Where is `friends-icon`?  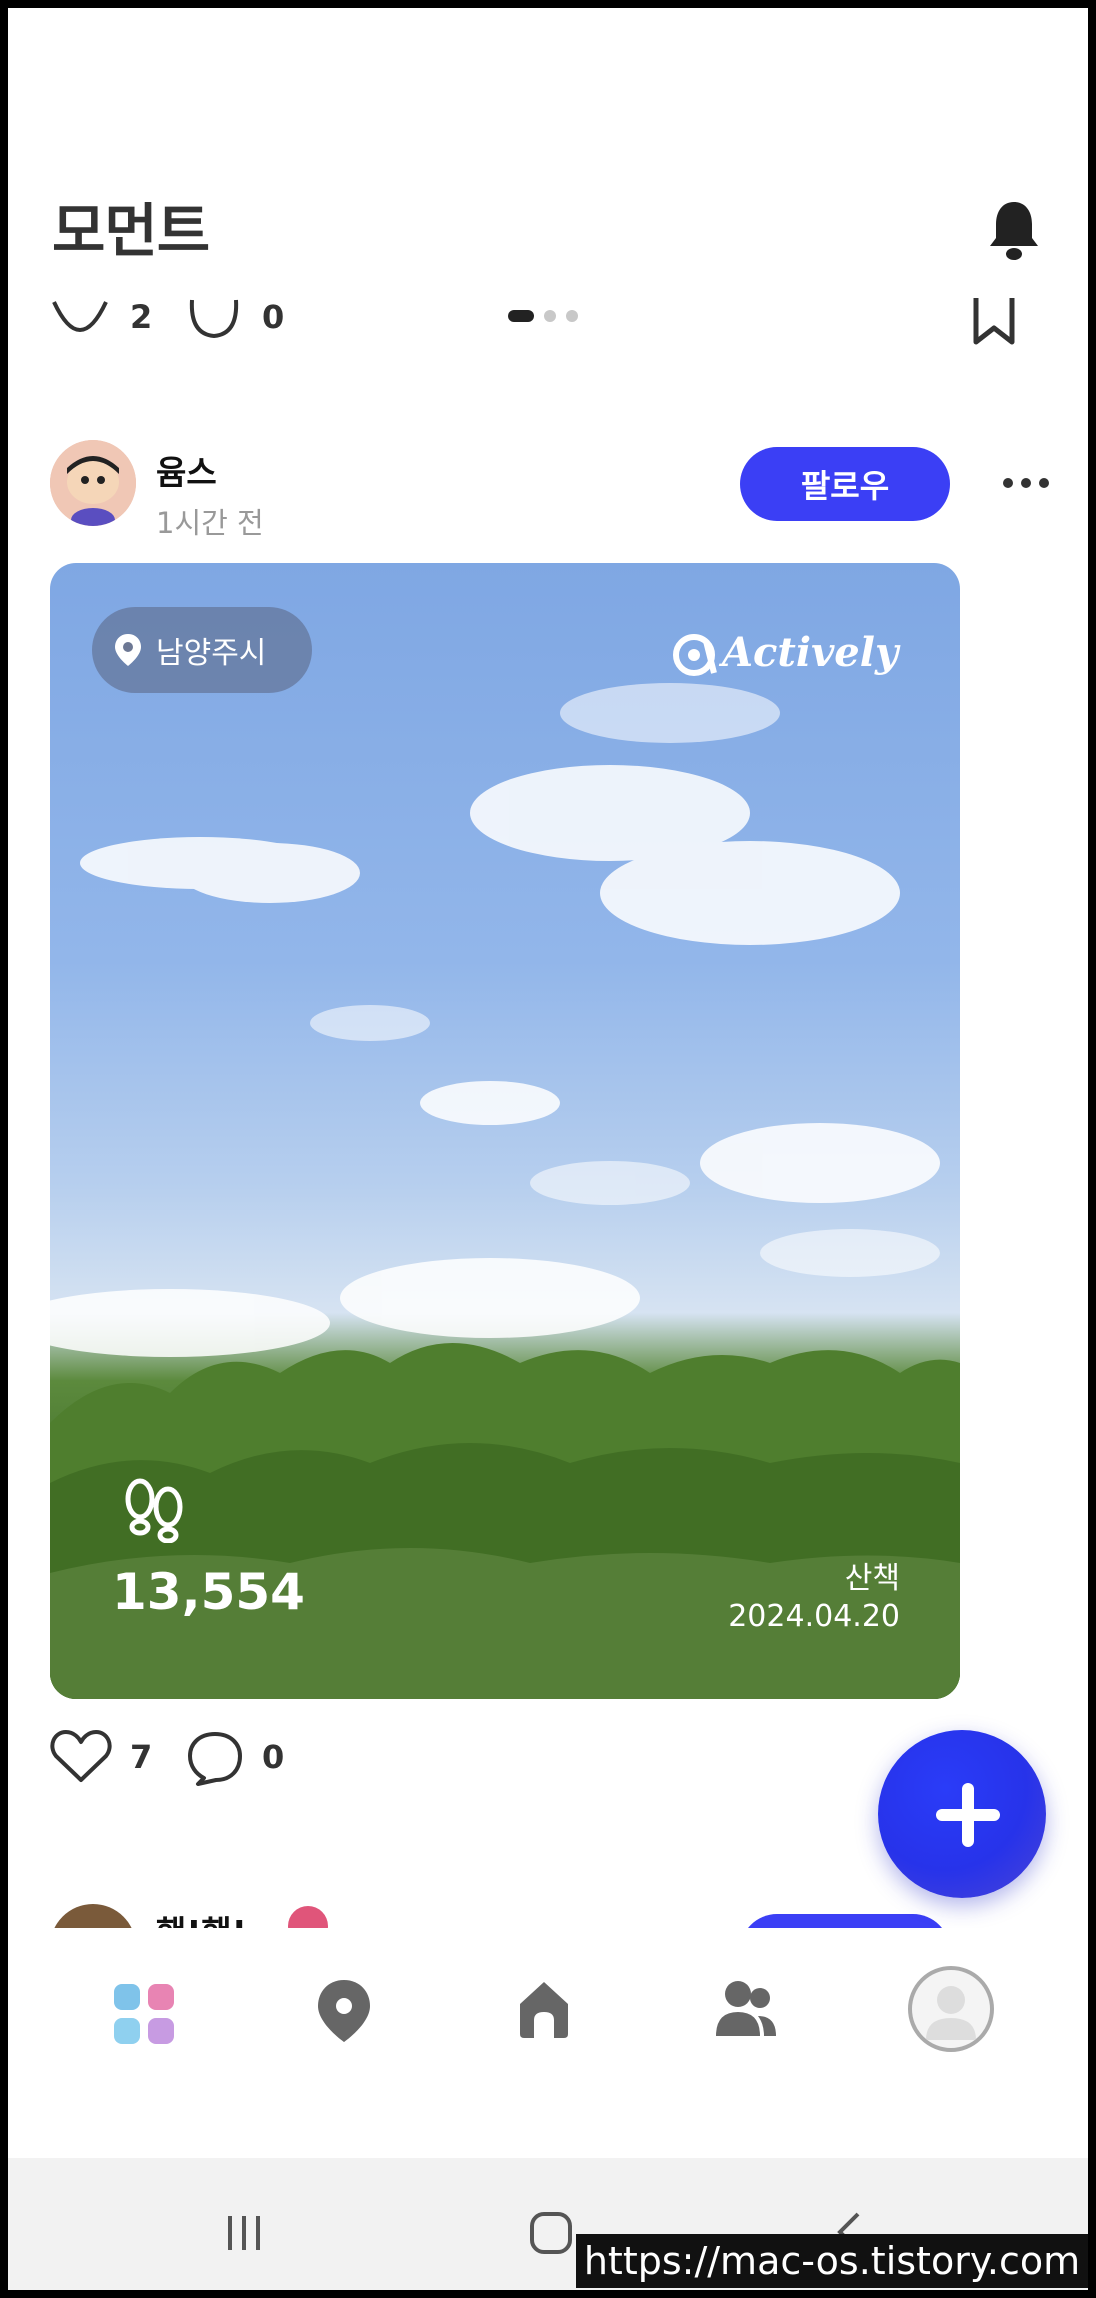
friends-icon is located at coordinates (746, 2009).